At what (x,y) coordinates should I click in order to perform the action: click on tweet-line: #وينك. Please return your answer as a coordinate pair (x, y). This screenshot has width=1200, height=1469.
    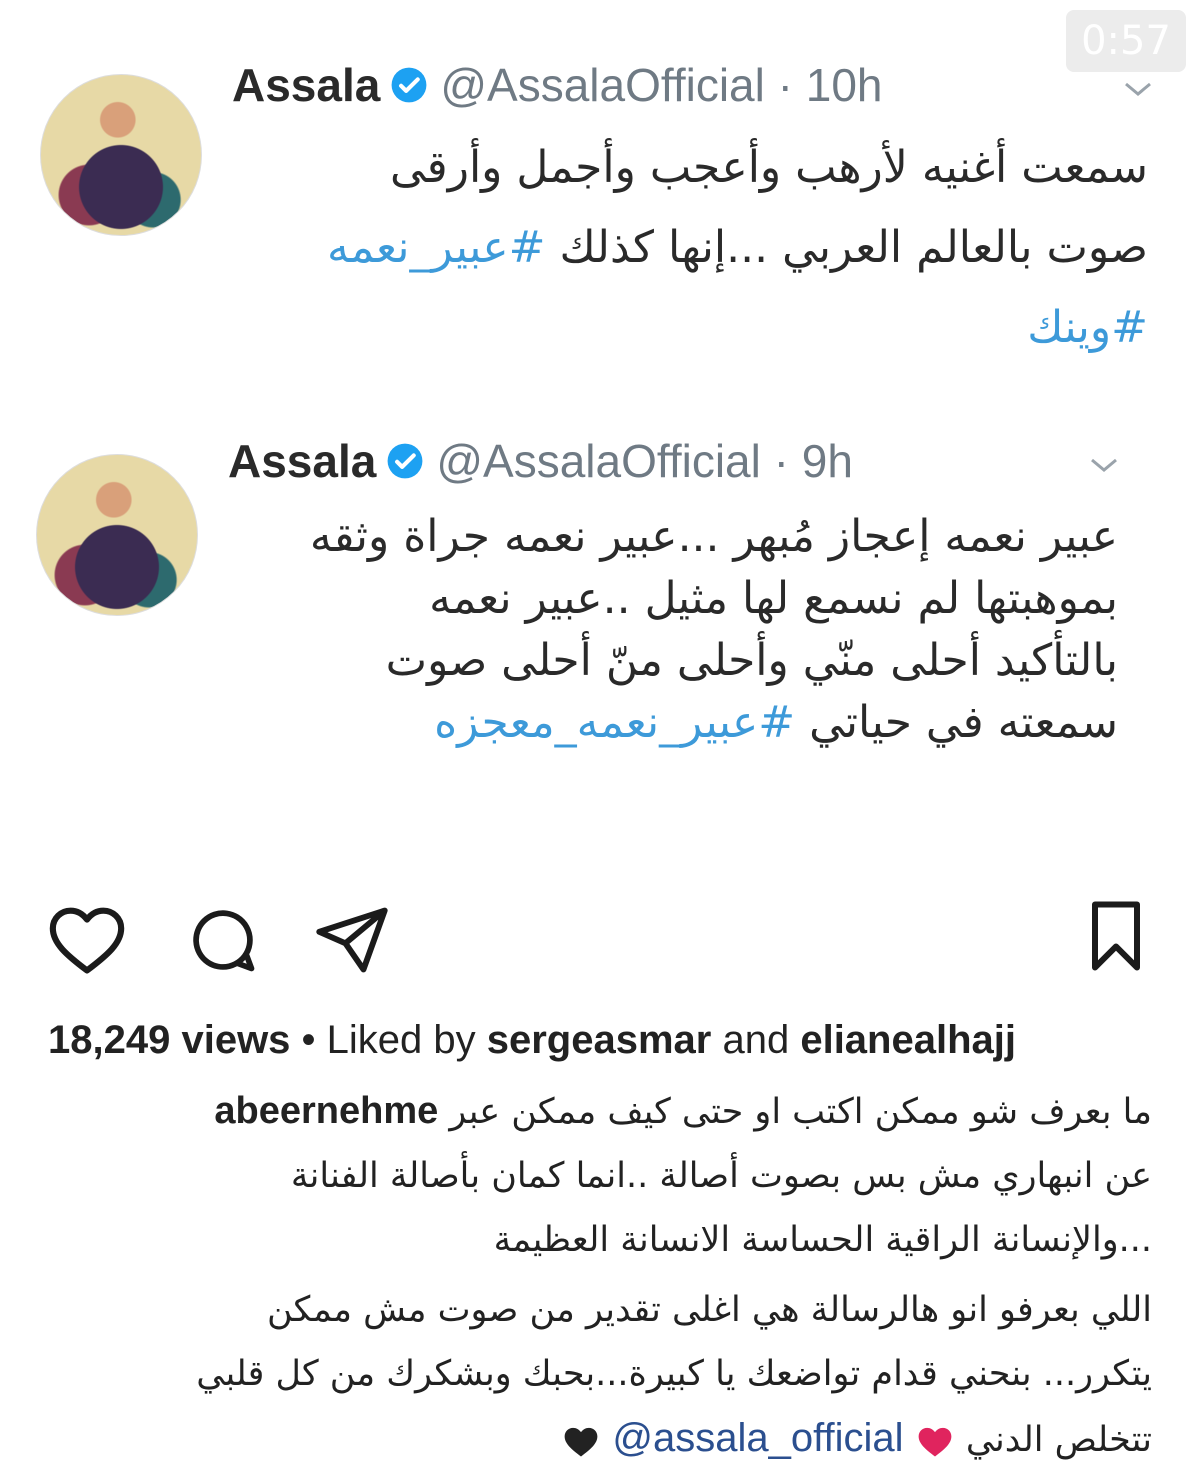
    Looking at the image, I should click on (737, 328).